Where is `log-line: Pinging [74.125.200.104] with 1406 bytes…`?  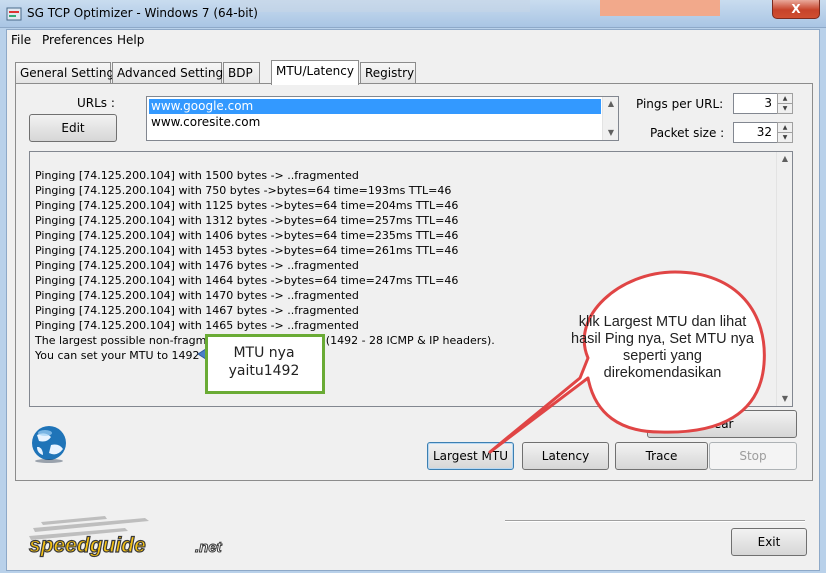
log-line: Pinging [74.125.200.104] with 1406 bytes… is located at coordinates (247, 235).